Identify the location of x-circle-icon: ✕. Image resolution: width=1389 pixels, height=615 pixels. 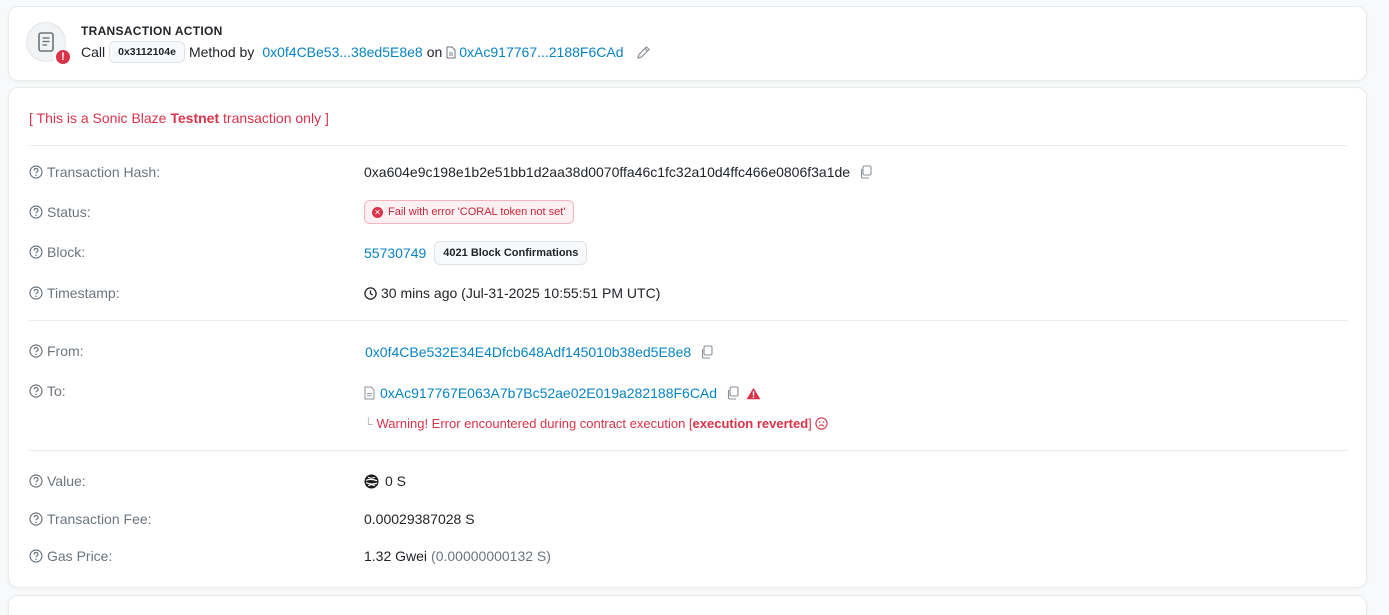
(377, 212).